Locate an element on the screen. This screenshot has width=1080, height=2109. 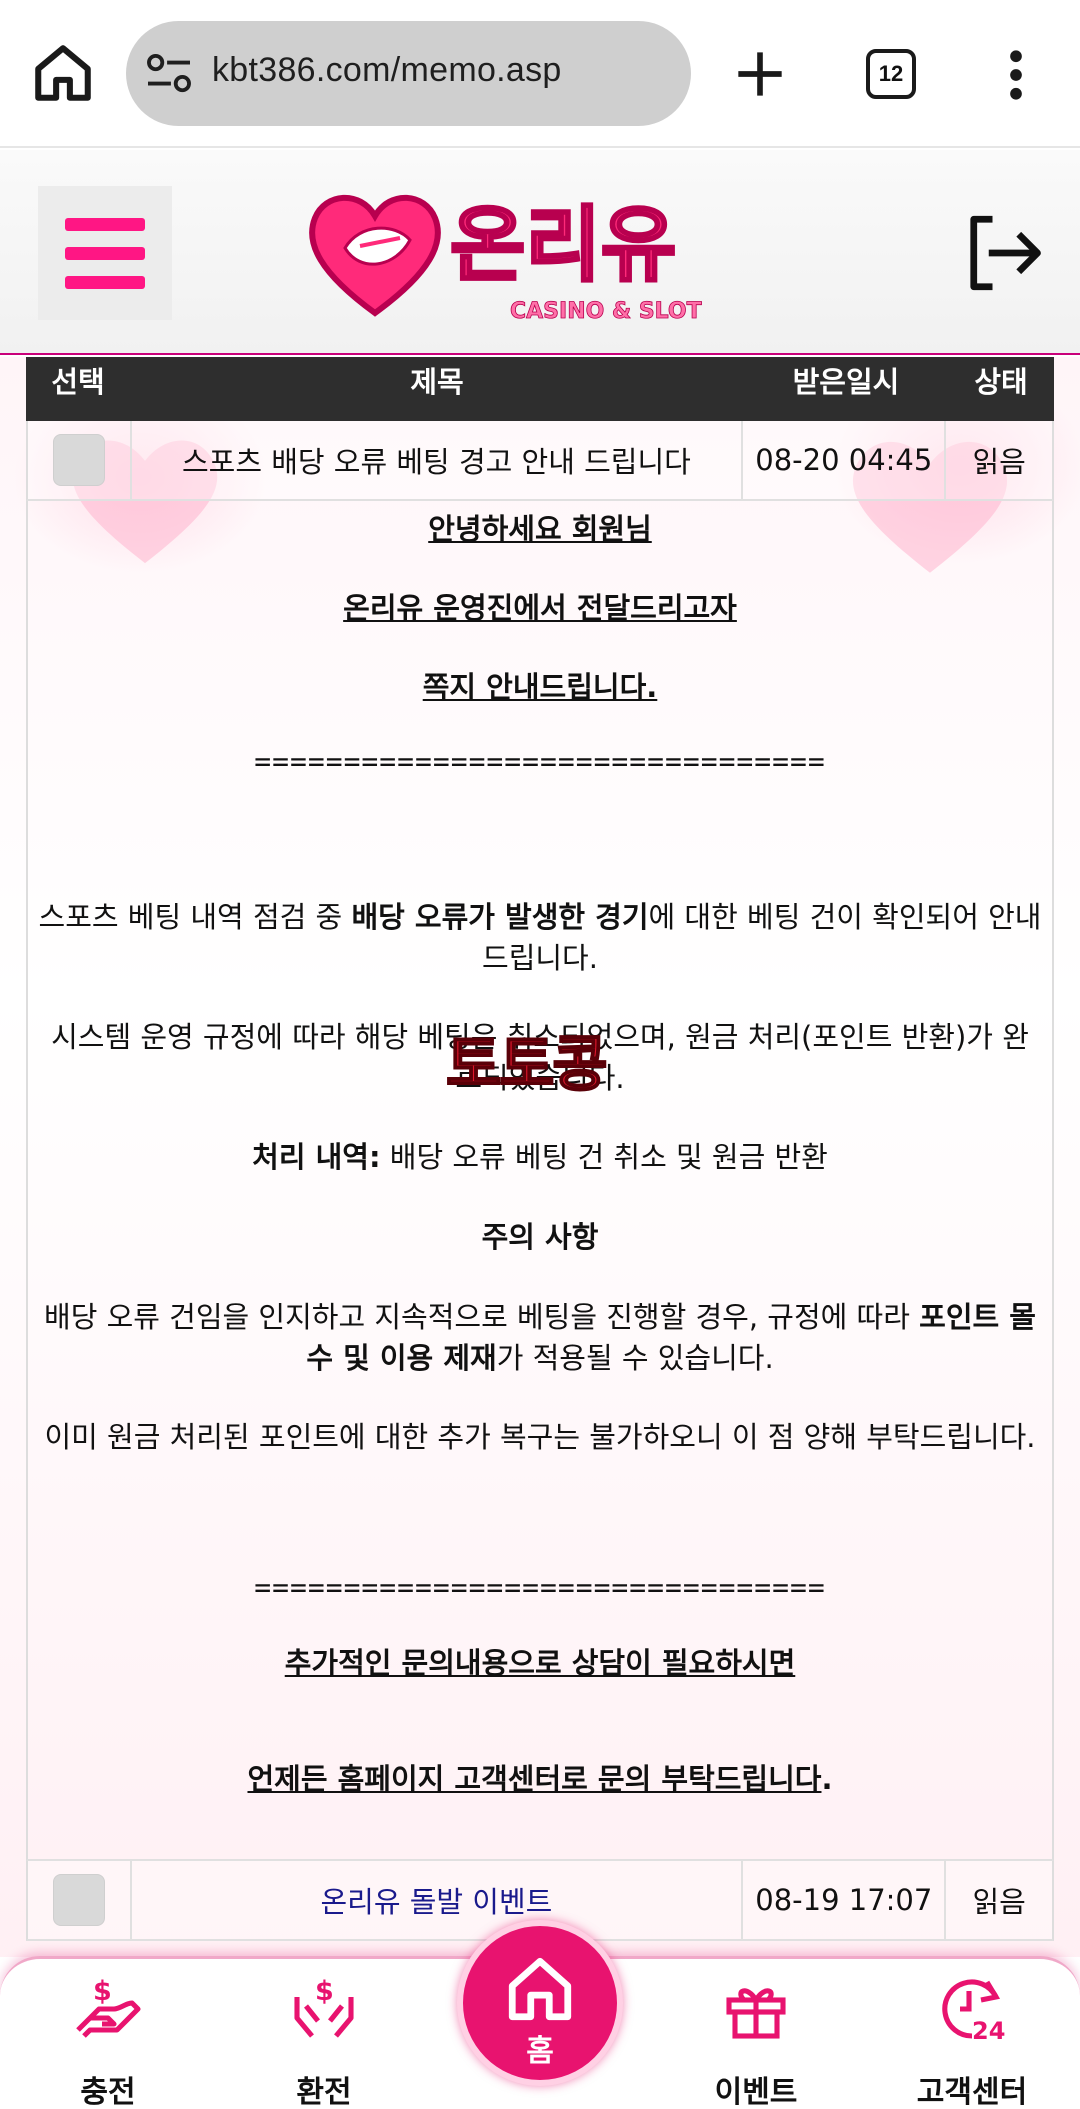
site-logo: 온리유 CASINO & SLOT is located at coordinates (535, 253).